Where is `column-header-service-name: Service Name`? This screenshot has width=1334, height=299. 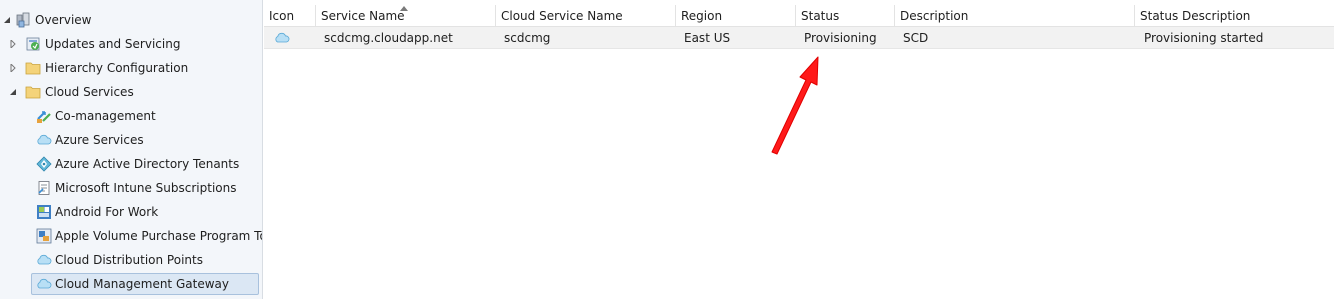 column-header-service-name: Service Name is located at coordinates (406, 15).